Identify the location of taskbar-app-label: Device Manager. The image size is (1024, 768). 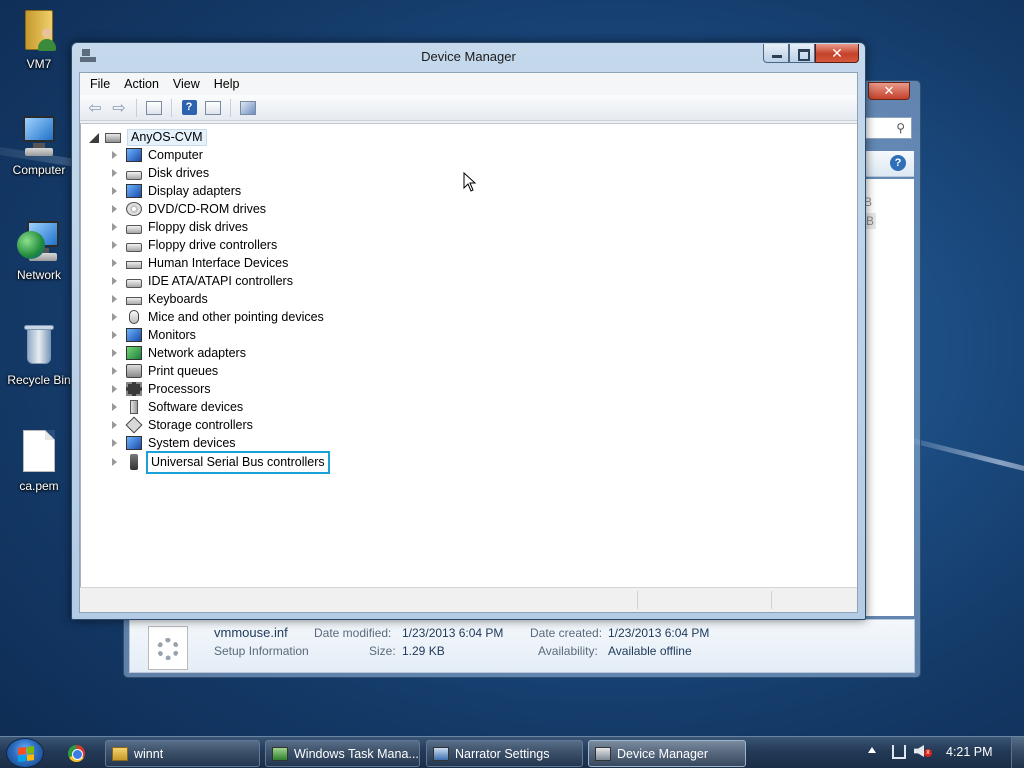
(663, 753).